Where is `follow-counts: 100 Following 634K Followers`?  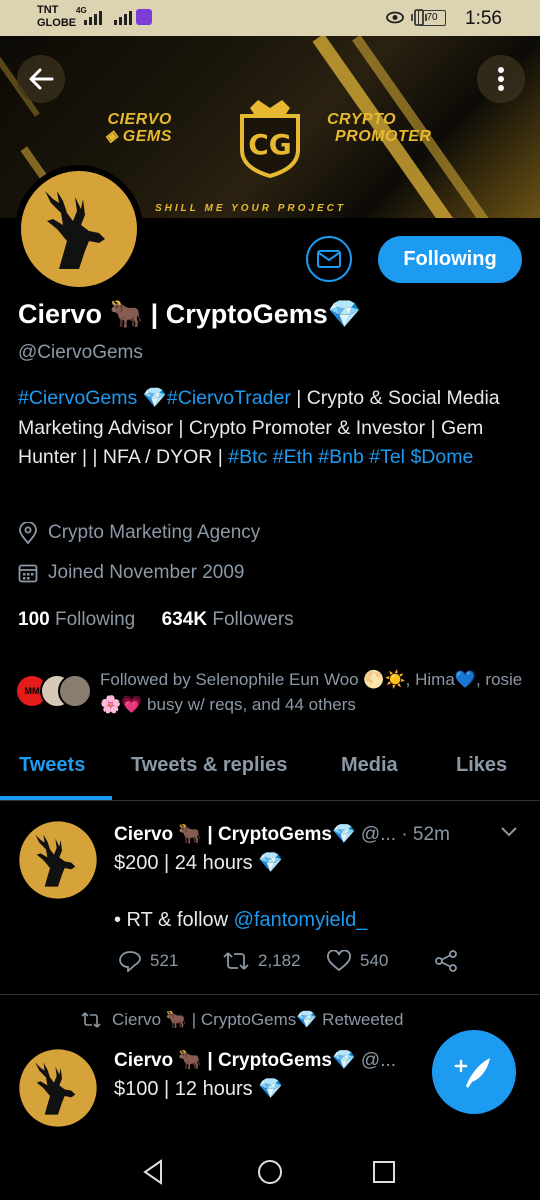
follow-counts: 100 Following 634K Followers is located at coordinates (156, 620).